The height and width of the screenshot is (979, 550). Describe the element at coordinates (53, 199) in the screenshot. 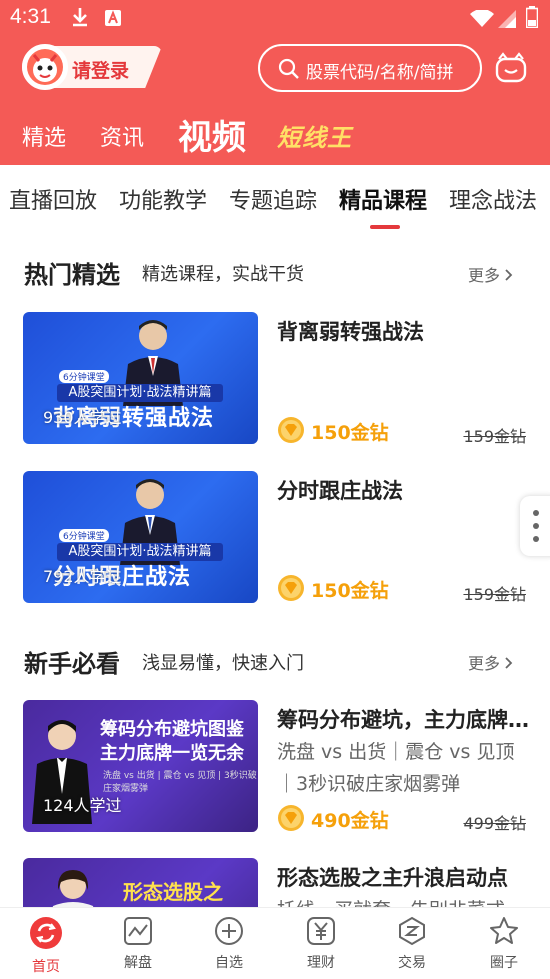

I see `subtab-live-replay: 直播回放` at that location.